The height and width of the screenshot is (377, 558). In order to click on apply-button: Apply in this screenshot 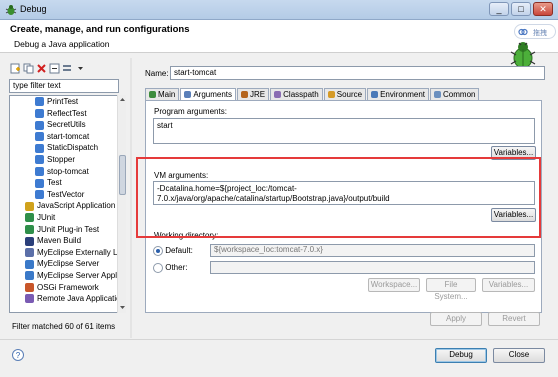, I will do `click(456, 319)`.